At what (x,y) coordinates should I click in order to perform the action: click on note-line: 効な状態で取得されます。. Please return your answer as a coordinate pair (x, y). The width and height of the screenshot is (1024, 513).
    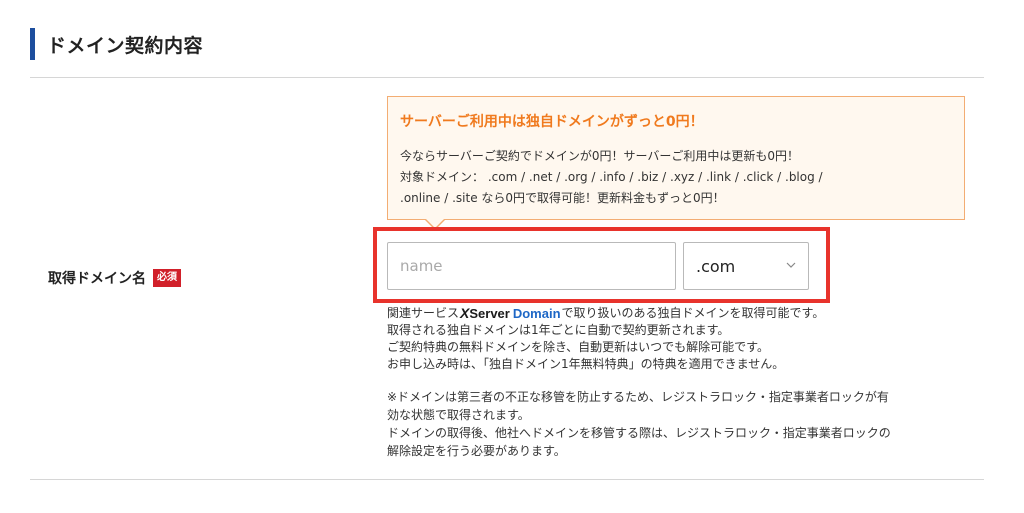
    Looking at the image, I should click on (458, 415).